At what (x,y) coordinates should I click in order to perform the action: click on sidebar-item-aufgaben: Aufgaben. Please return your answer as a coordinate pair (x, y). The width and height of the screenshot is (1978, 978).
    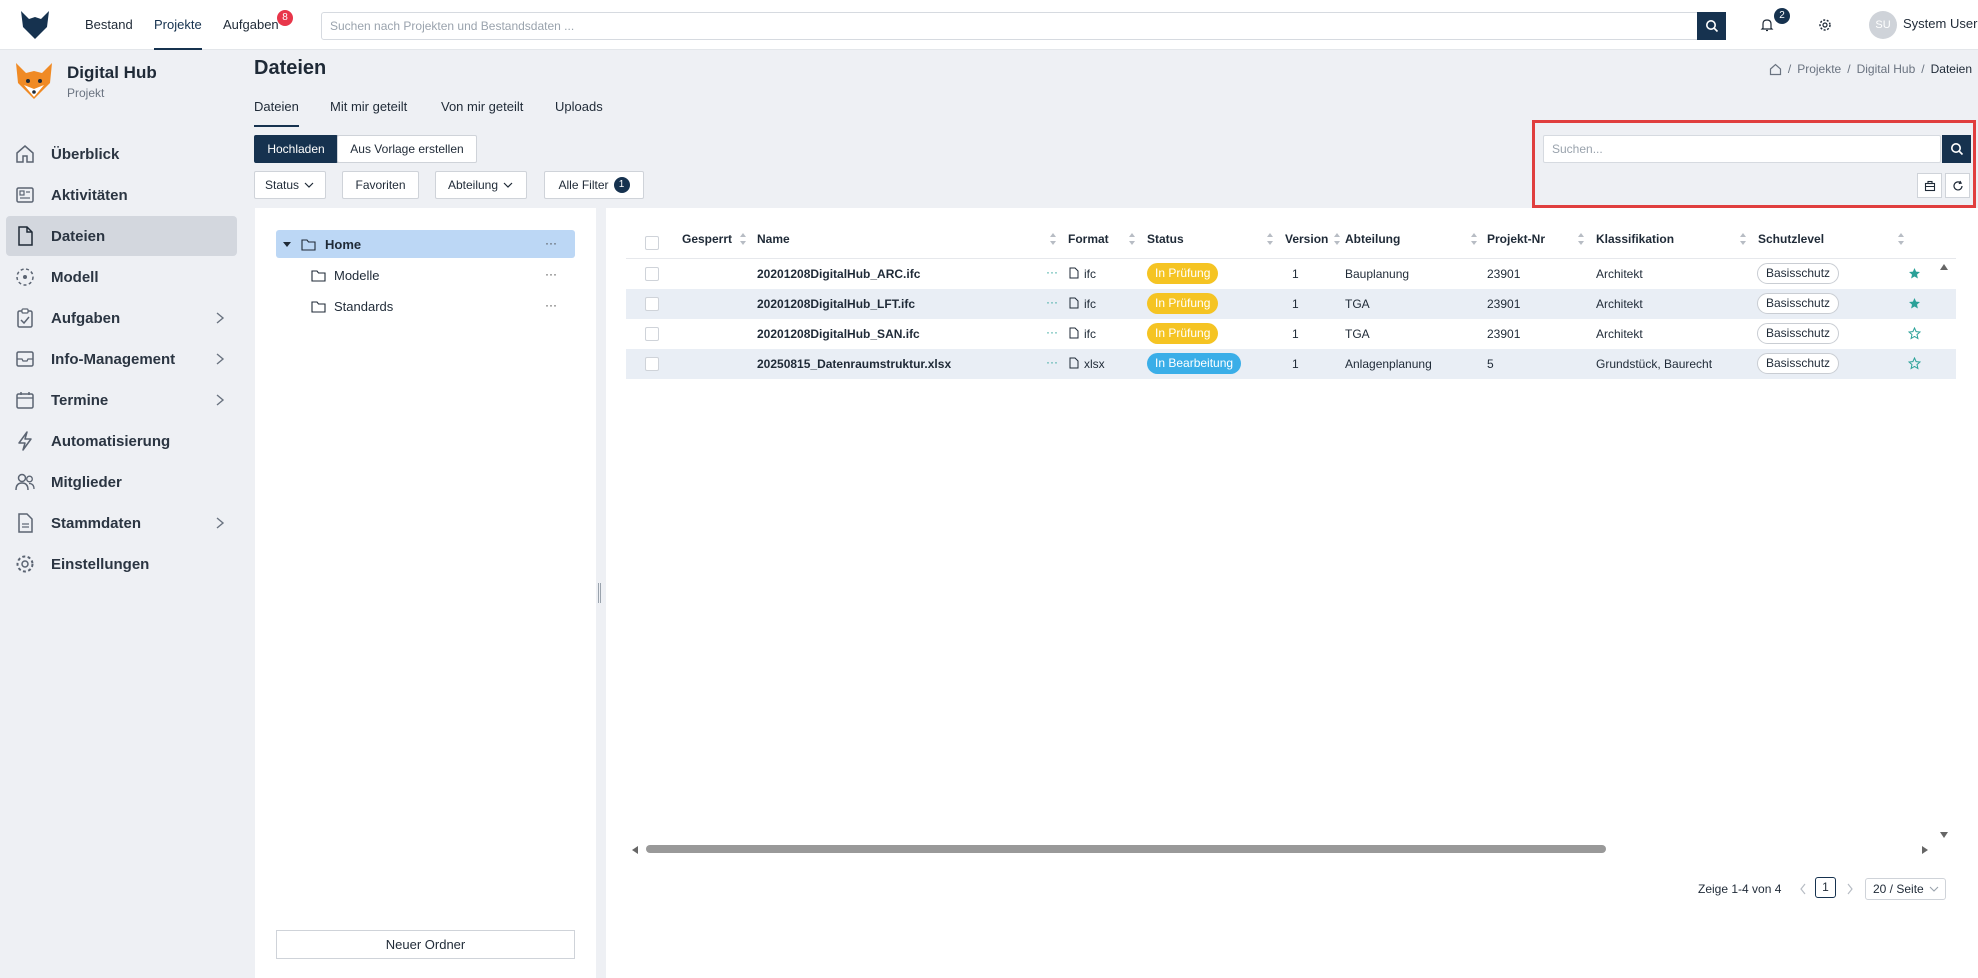
    Looking at the image, I should click on (121, 318).